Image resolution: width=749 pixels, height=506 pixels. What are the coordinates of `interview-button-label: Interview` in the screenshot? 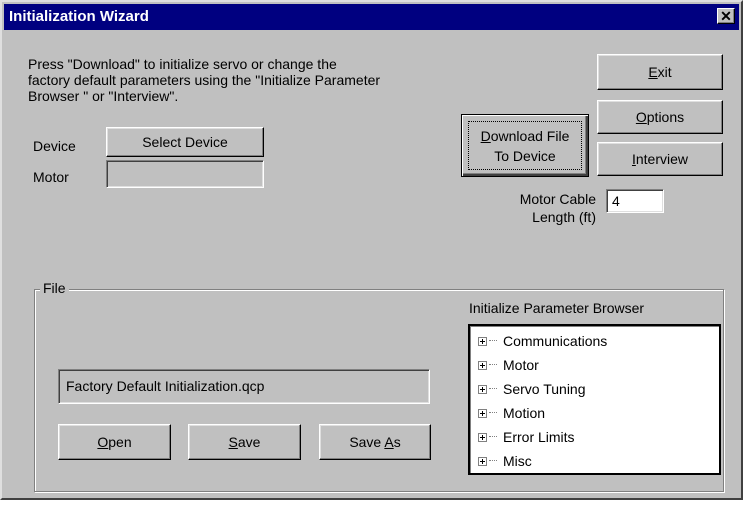 It's located at (660, 159).